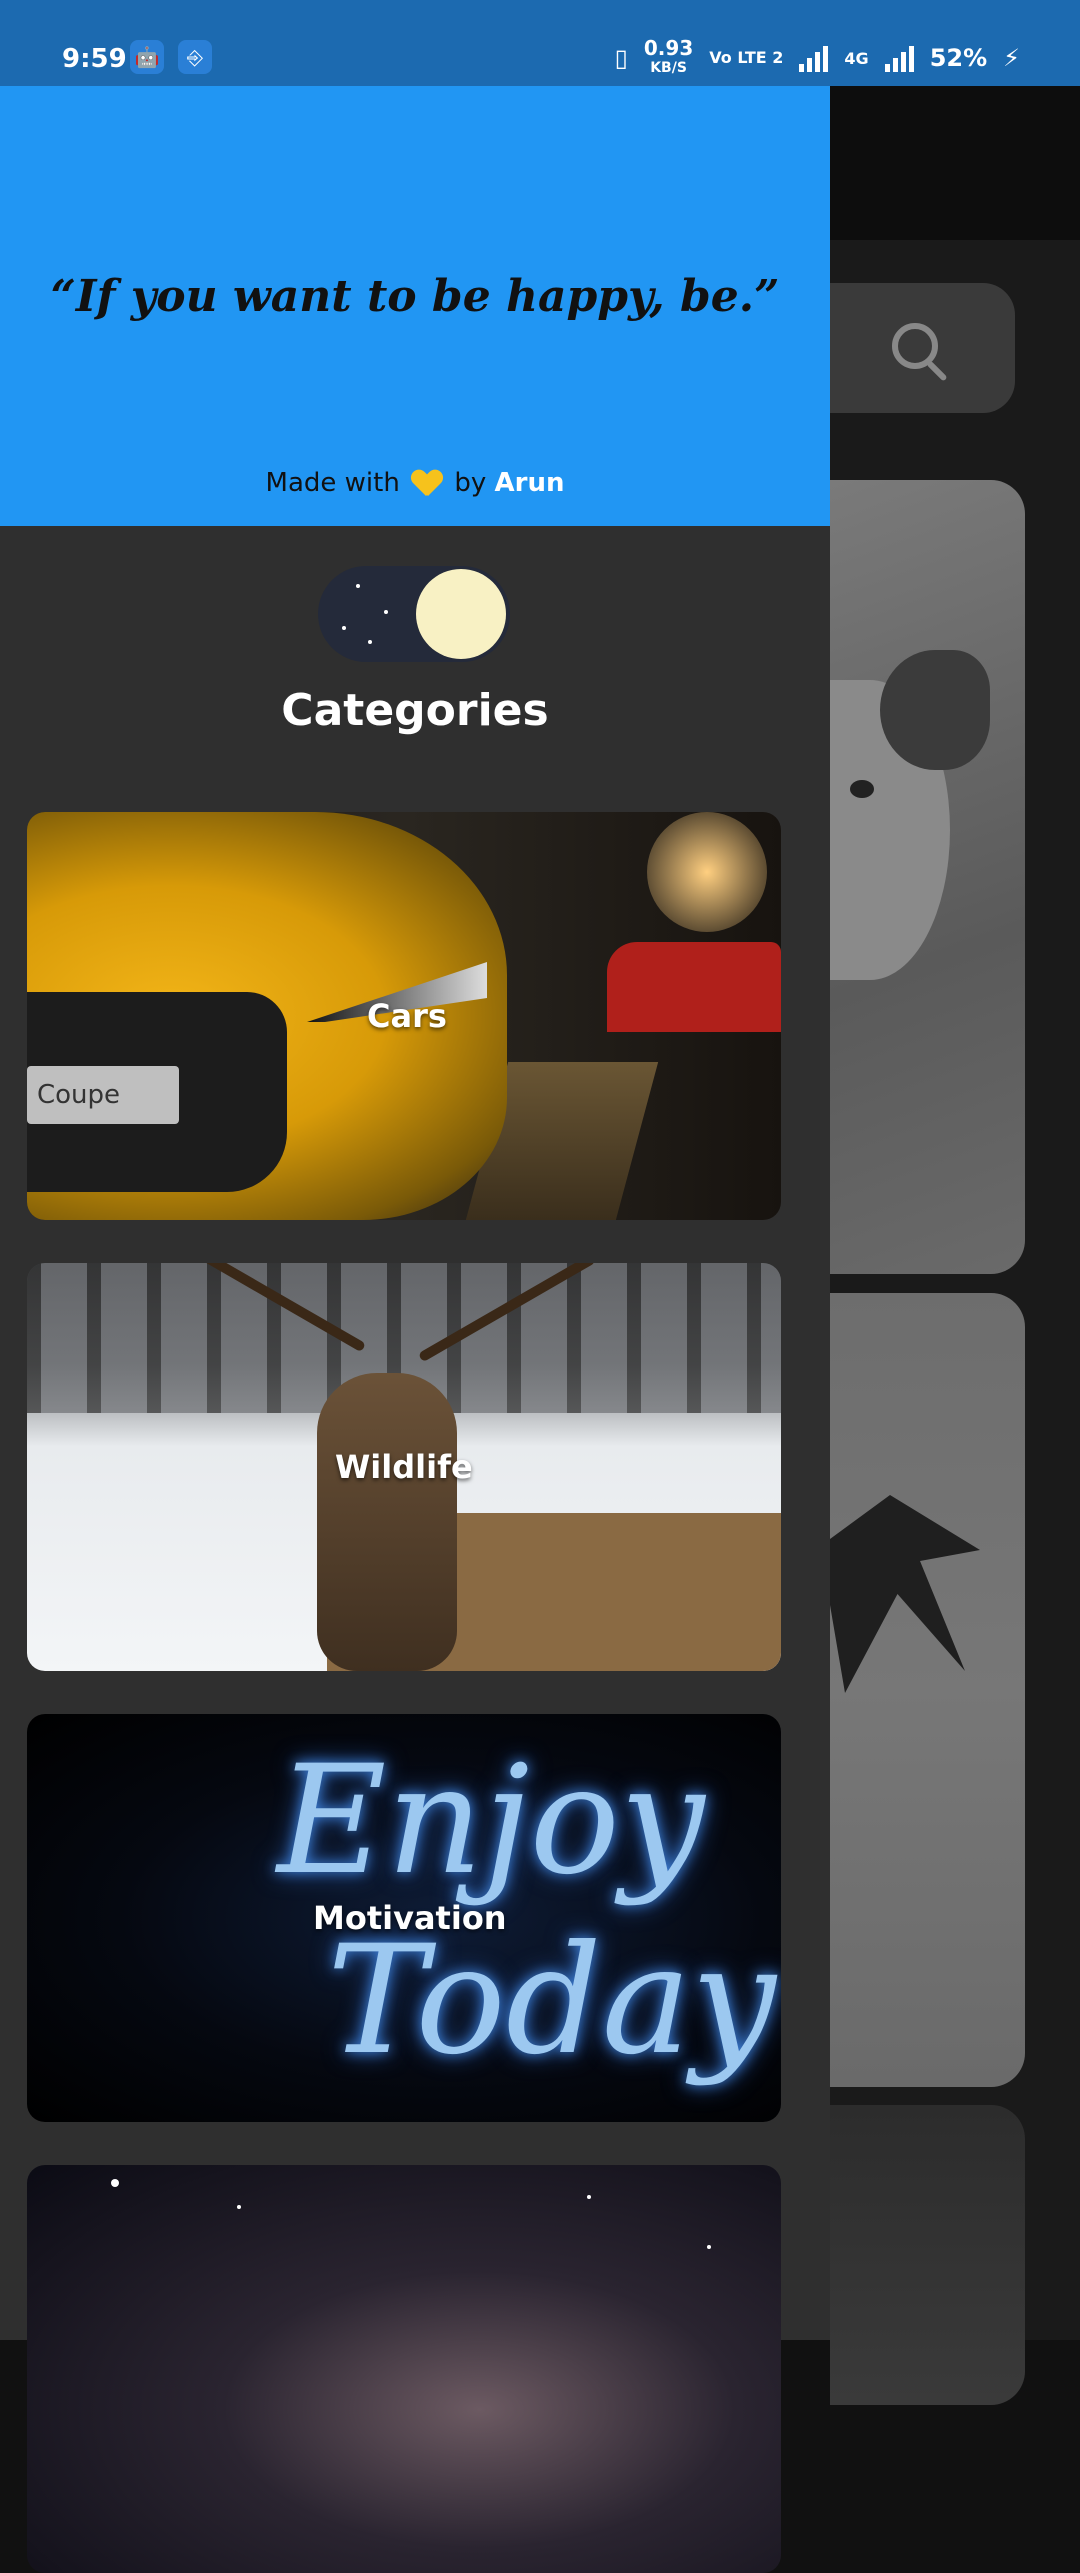  Describe the element at coordinates (427, 484) in the screenshot. I see `heart-icon` at that location.